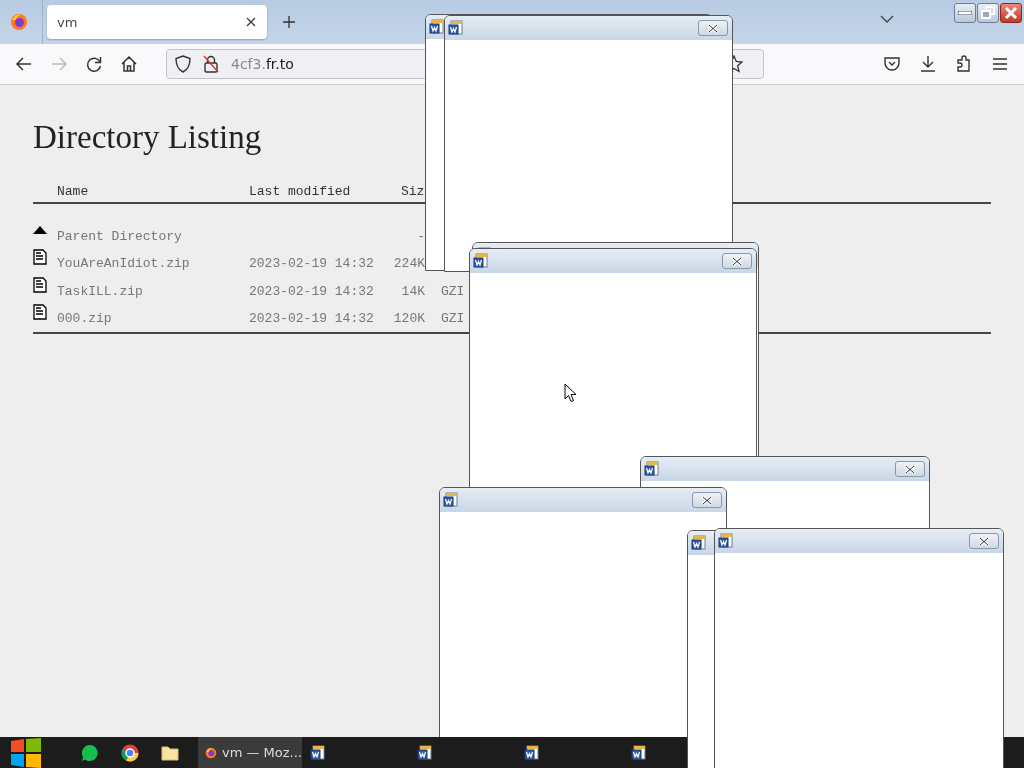 Image resolution: width=1024 pixels, height=768 pixels. I want to click on shield-icon, so click(183, 64).